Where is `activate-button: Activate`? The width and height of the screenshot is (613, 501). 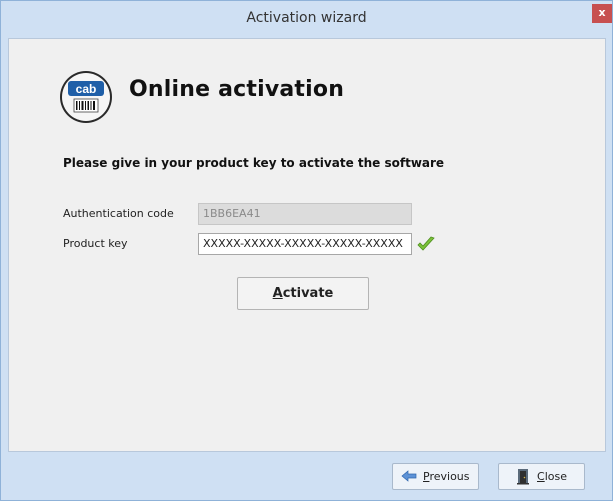 activate-button: Activate is located at coordinates (303, 293).